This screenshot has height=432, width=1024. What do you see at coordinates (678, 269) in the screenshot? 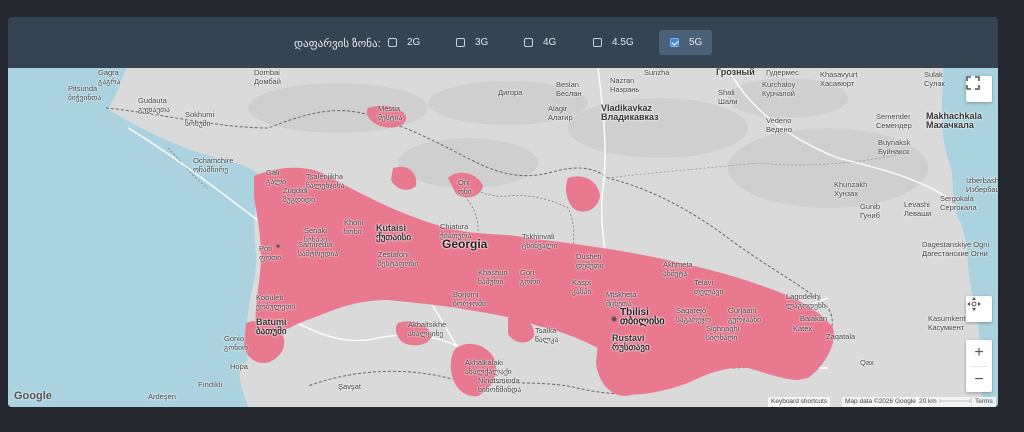
I see `place-label: Akhmeta ახმეტა` at bounding box center [678, 269].